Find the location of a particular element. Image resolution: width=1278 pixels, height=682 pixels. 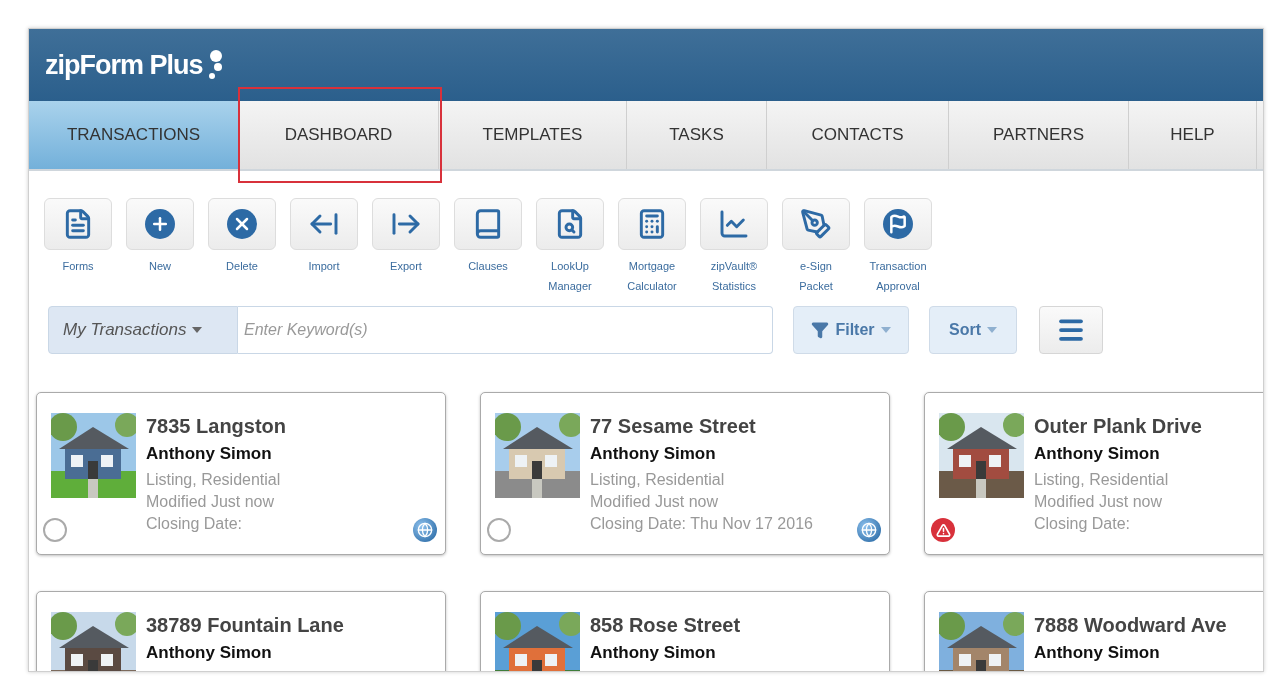

nav-tab: PARTNERS is located at coordinates (1039, 135).